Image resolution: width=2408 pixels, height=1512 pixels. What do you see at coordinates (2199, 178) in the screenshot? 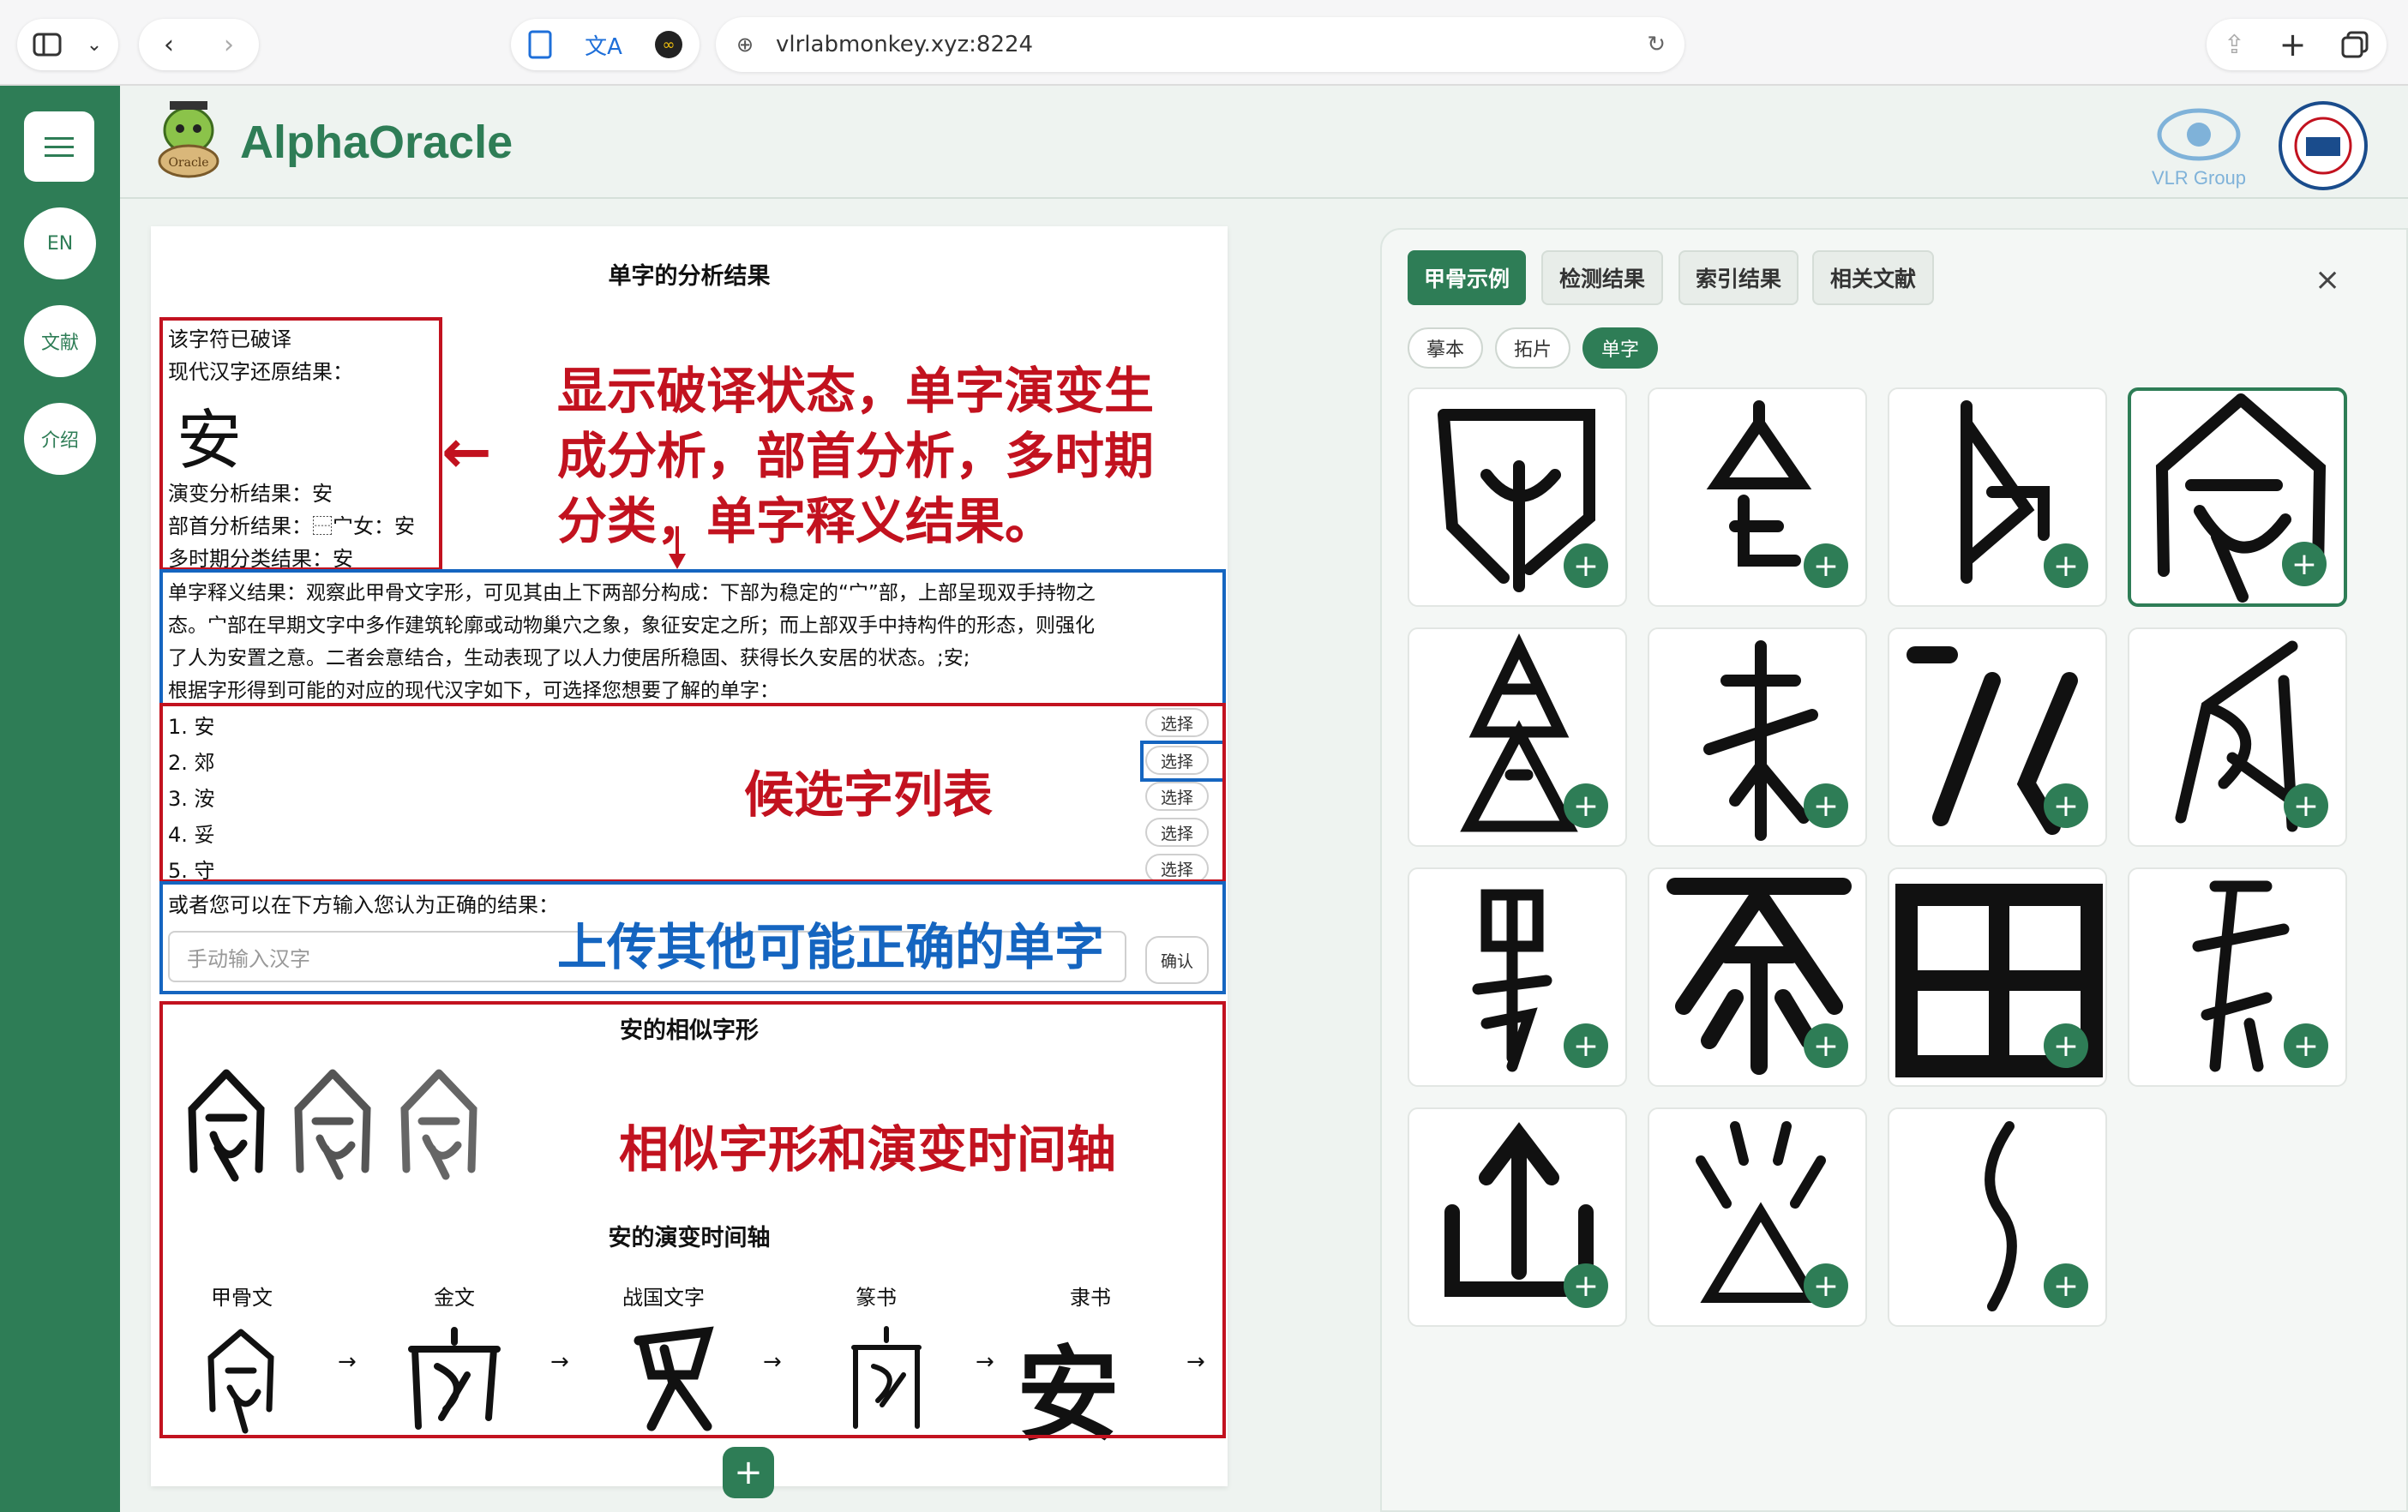
I see `vlr-group-text: VLR Group` at bounding box center [2199, 178].